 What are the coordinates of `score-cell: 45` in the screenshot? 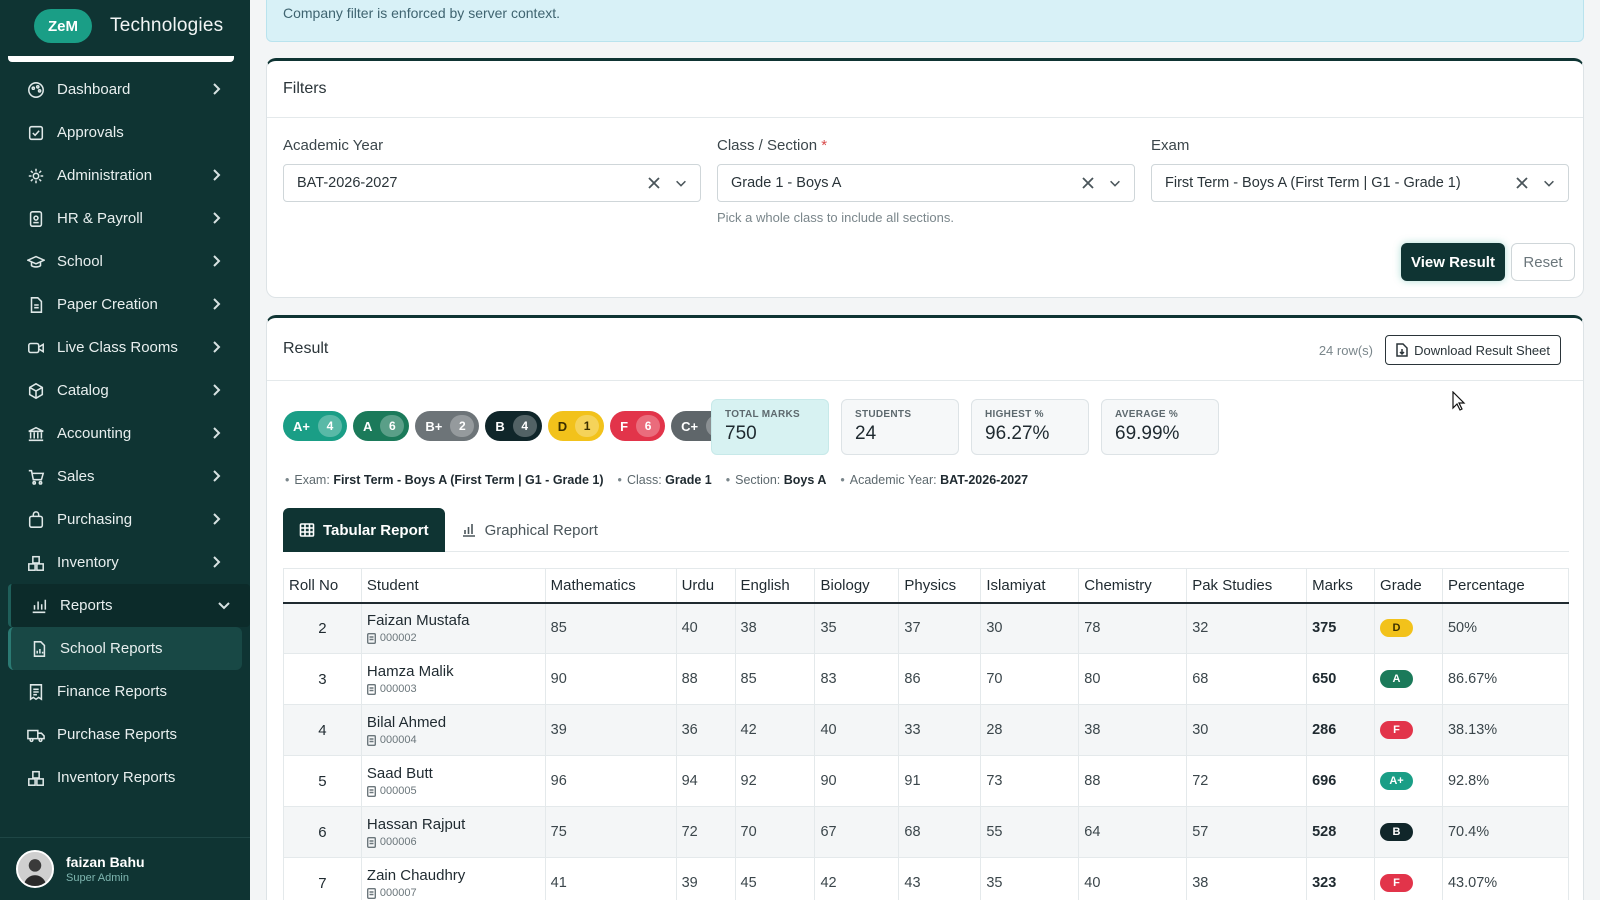 It's located at (775, 878).